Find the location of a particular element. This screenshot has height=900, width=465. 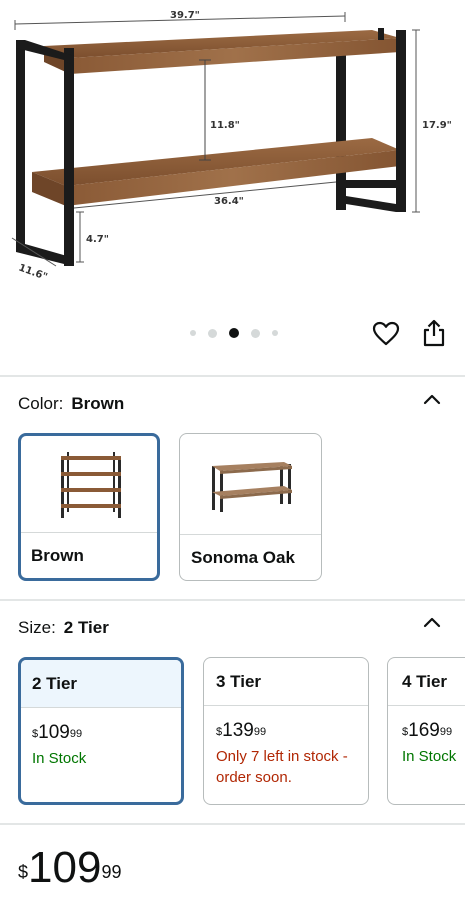

size-option-name: 2 Tier is located at coordinates (101, 684).